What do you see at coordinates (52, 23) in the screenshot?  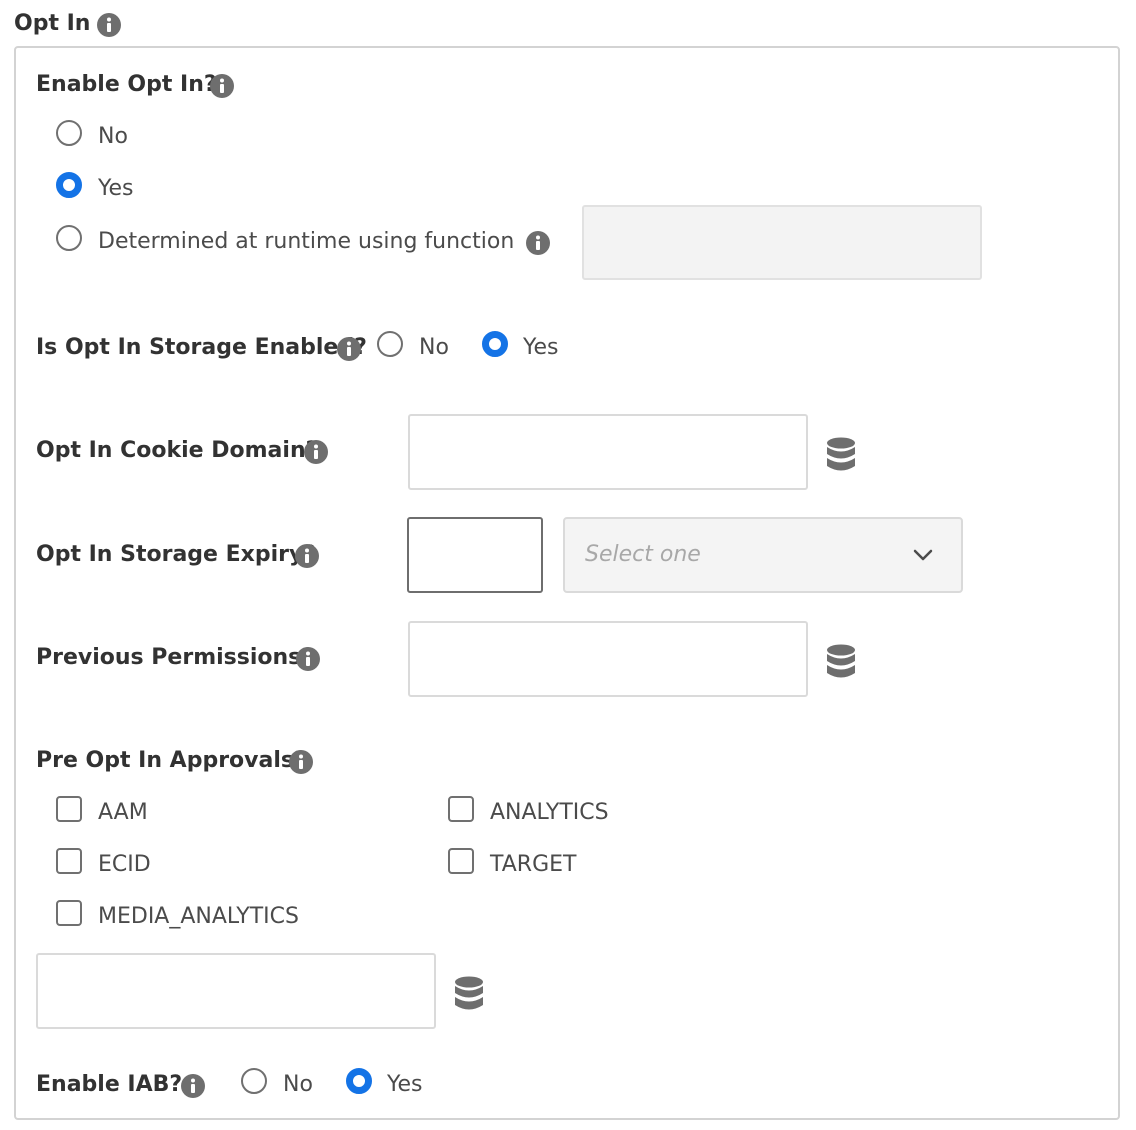 I see `section-title: Opt In` at bounding box center [52, 23].